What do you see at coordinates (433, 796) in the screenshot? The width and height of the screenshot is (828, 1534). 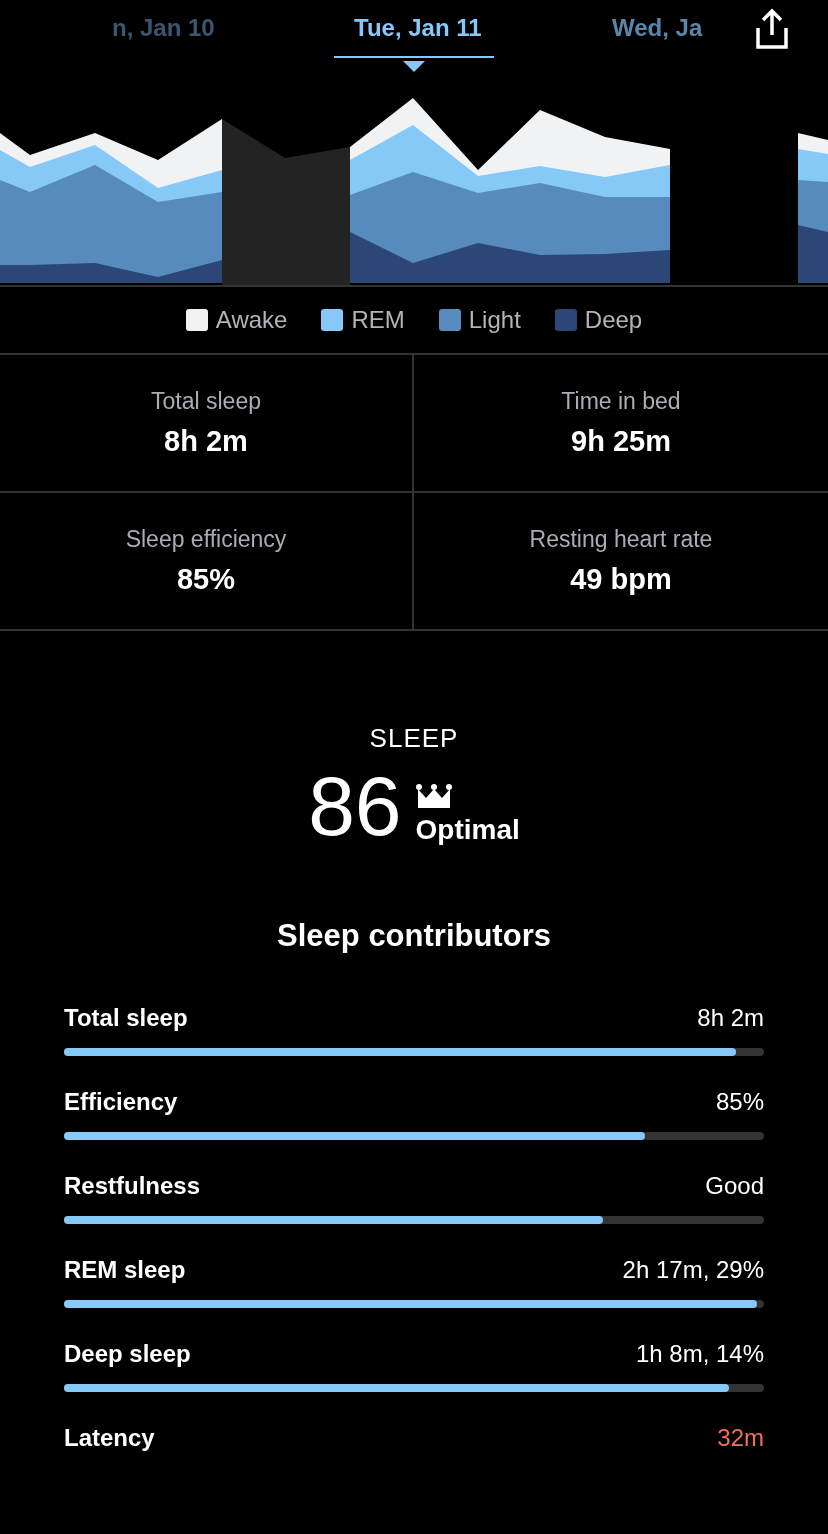 I see `crown-icon` at bounding box center [433, 796].